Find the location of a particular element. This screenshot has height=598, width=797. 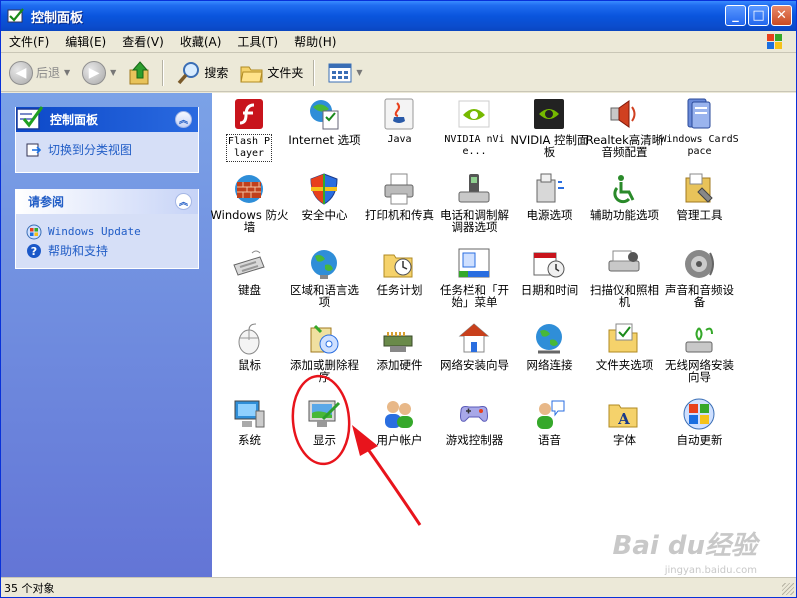

title-bar: 控制面板 _ □ ✕ is located at coordinates (398, 16).